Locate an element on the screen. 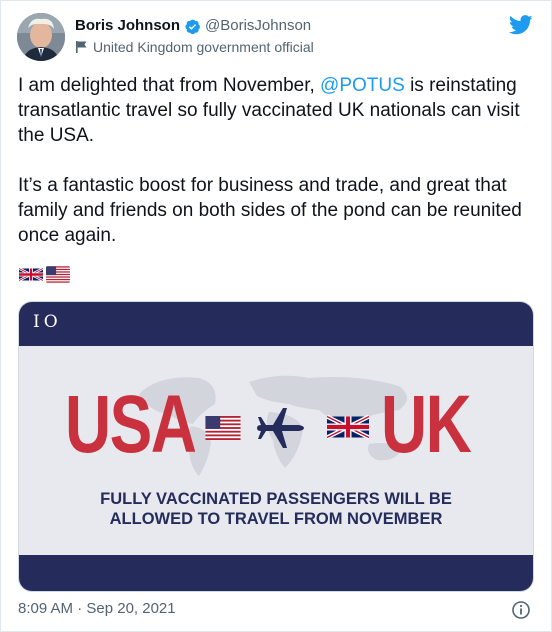 The height and width of the screenshot is (632, 552). flag-icon is located at coordinates (81, 47).